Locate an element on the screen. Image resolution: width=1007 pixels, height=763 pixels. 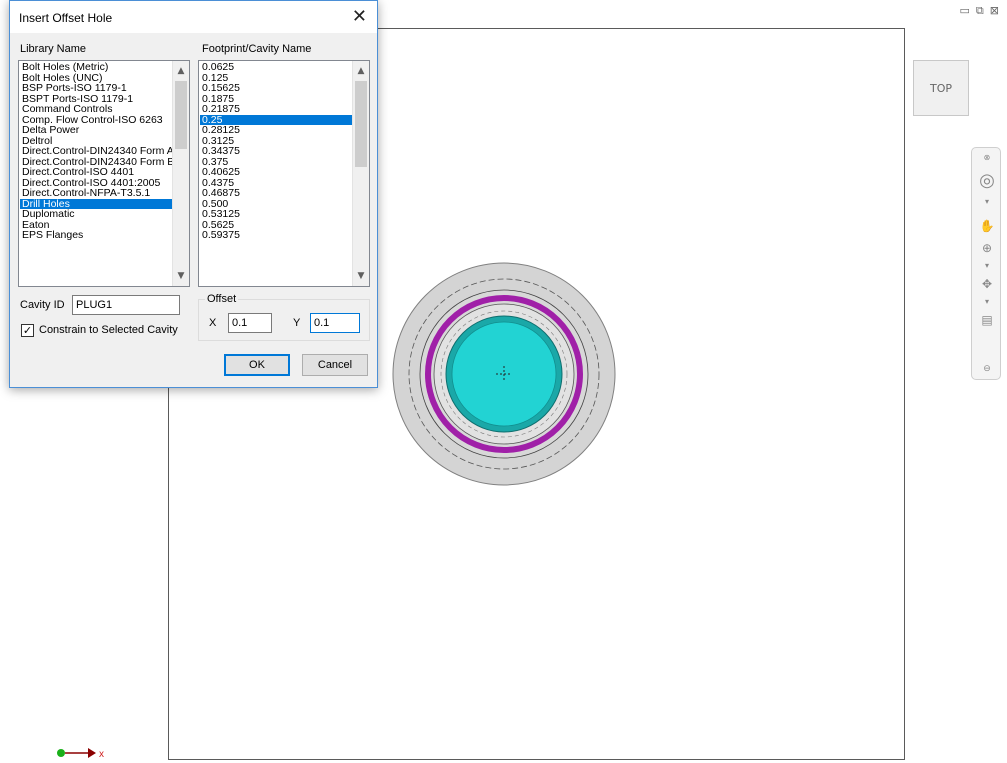
library-scrollbar: ▲ ▼ is located at coordinates (180, 173).